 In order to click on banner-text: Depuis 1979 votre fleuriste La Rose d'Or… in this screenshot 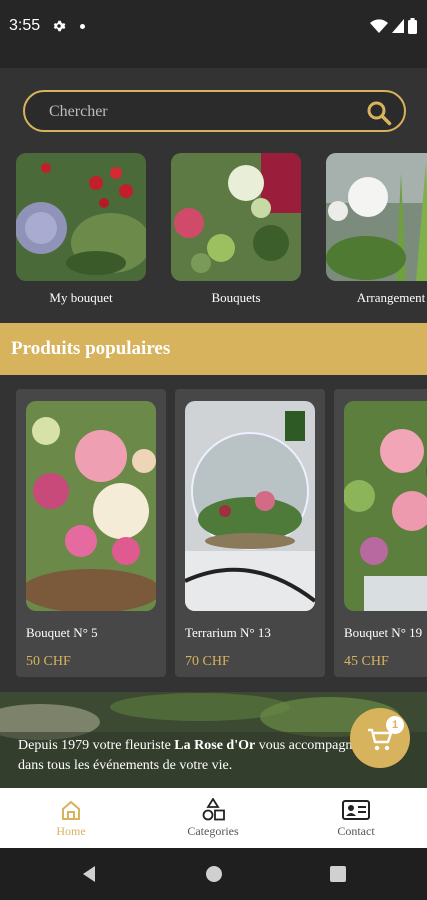, I will do `click(188, 756)`.